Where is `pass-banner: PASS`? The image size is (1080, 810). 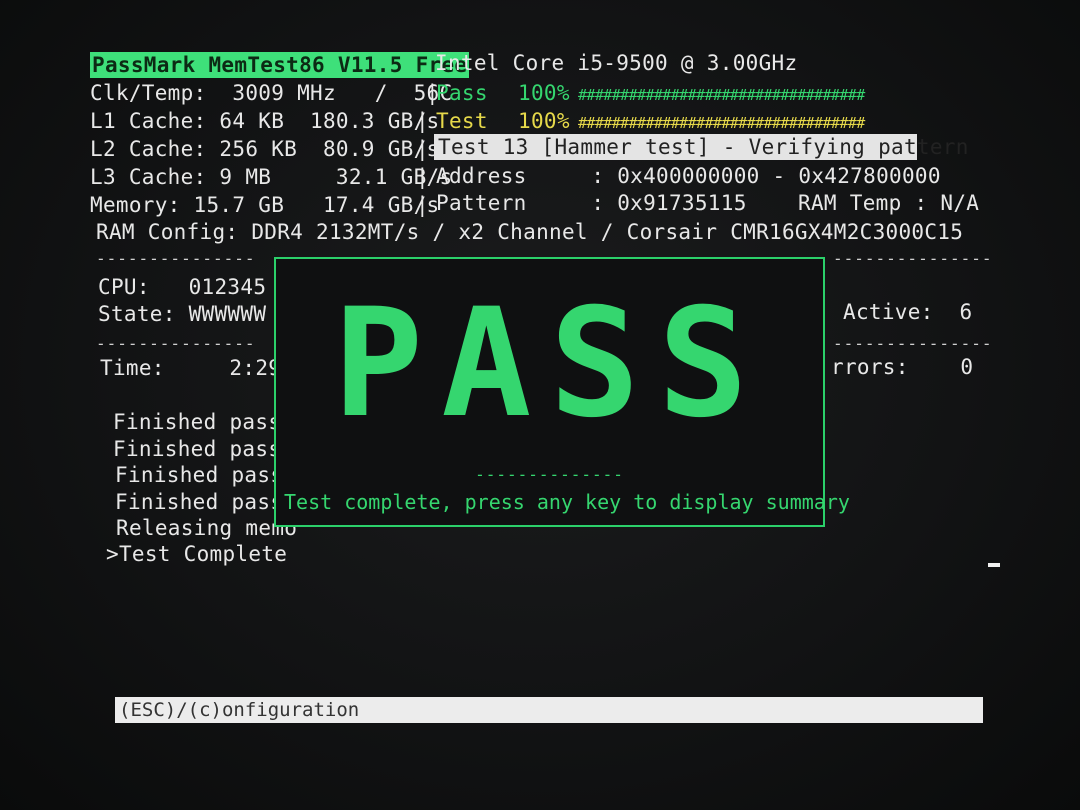 pass-banner: PASS is located at coordinates (549, 364).